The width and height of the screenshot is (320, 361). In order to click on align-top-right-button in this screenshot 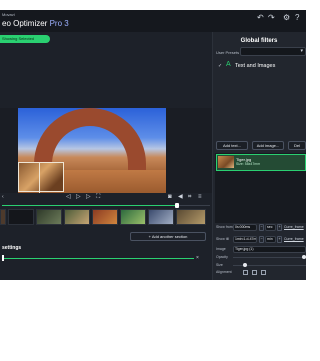, I will do `click(263, 272)`.